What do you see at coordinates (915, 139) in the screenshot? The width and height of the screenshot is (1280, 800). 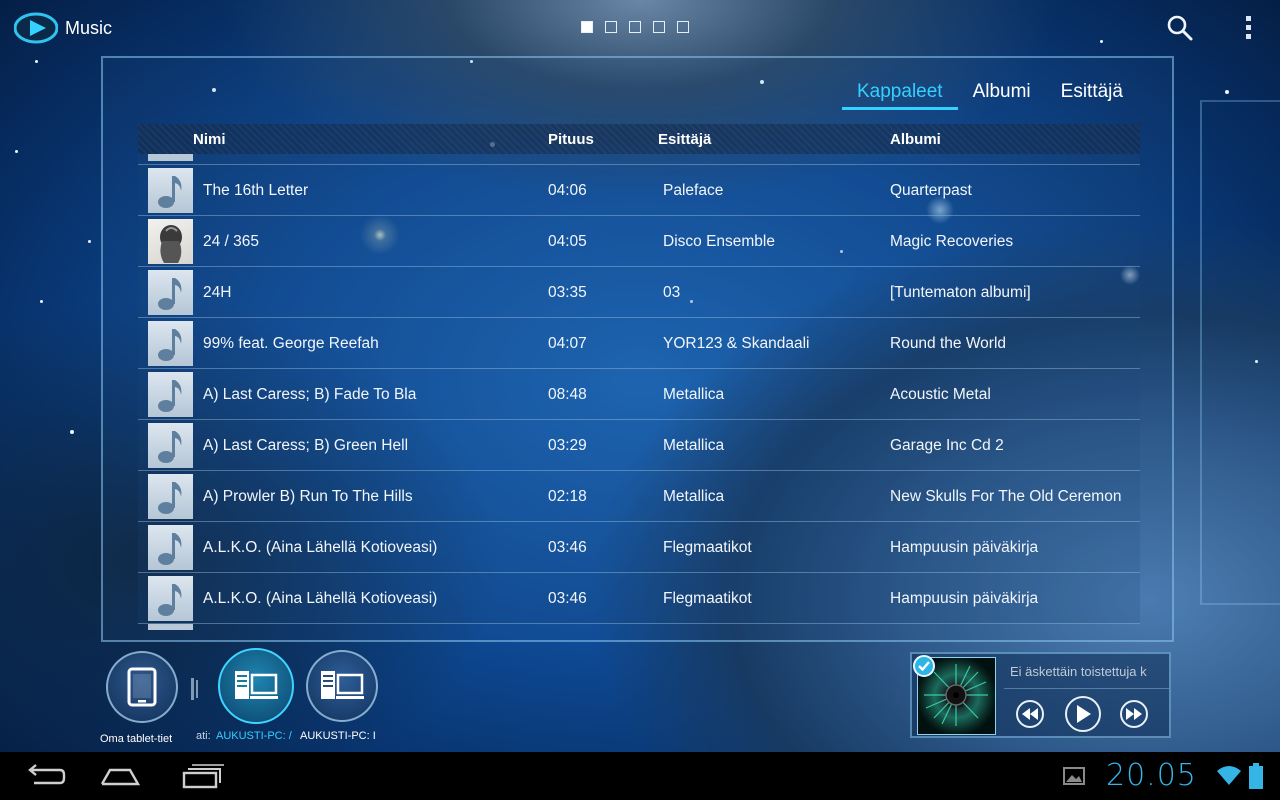 I see `column-header-album: Albumi` at bounding box center [915, 139].